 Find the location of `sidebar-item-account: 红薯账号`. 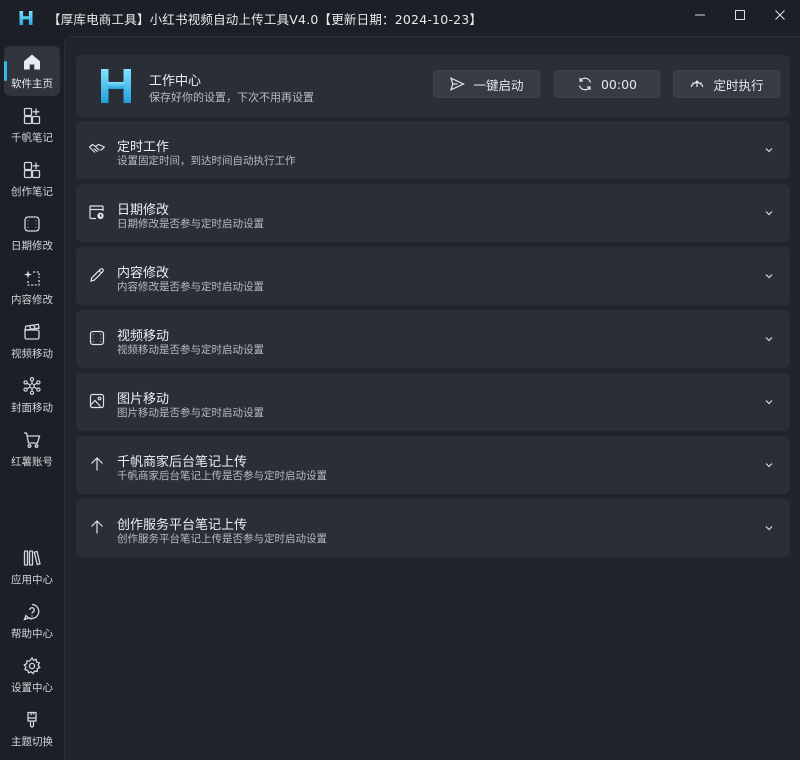

sidebar-item-account: 红薯账号 is located at coordinates (32, 449).